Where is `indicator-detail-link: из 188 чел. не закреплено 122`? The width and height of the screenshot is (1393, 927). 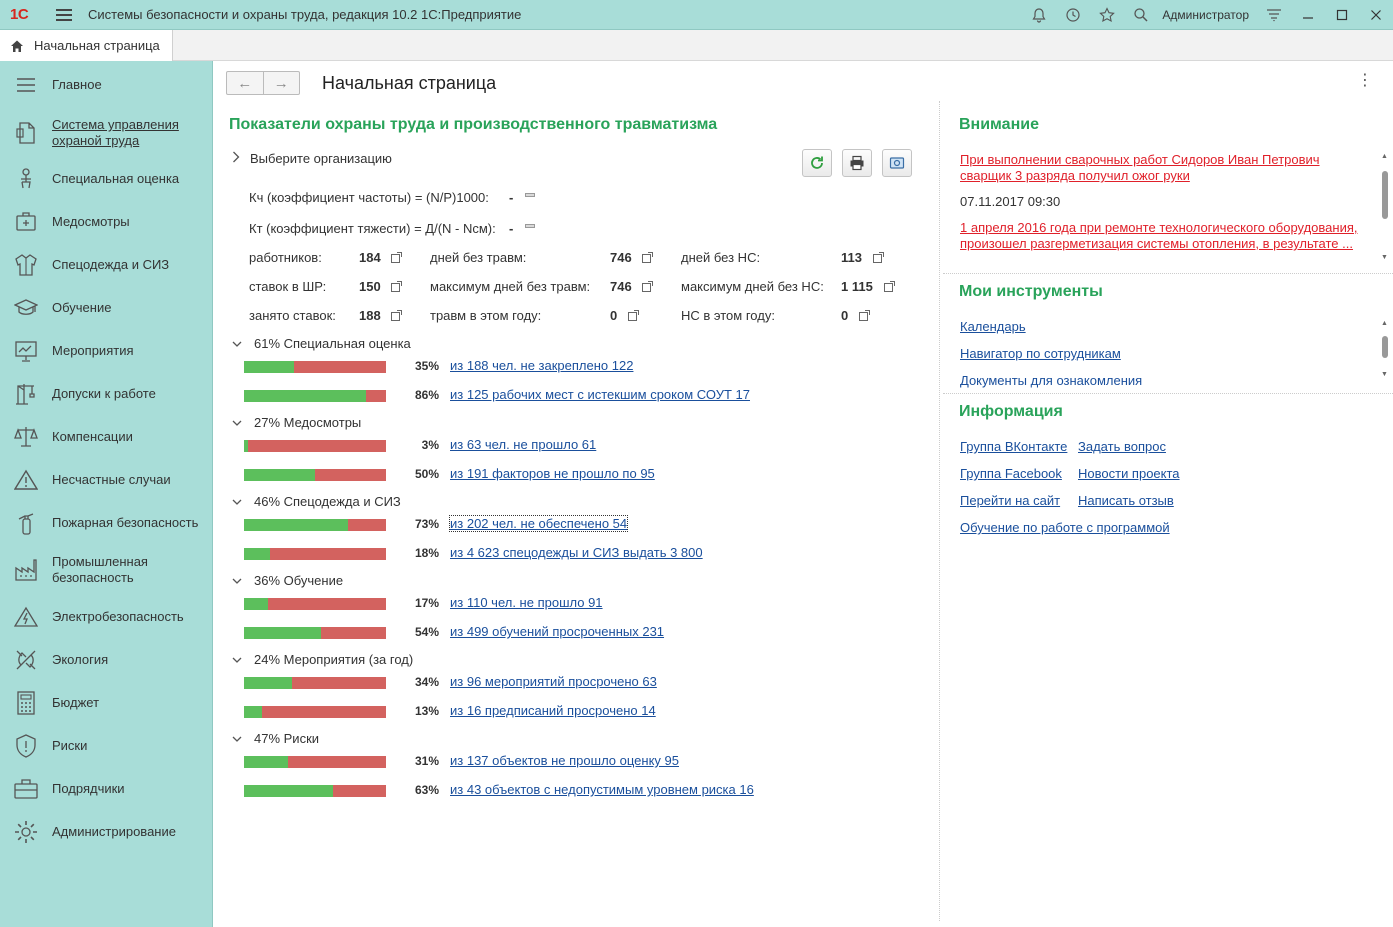 indicator-detail-link: из 188 чел. не закреплено 122 is located at coordinates (541, 365).